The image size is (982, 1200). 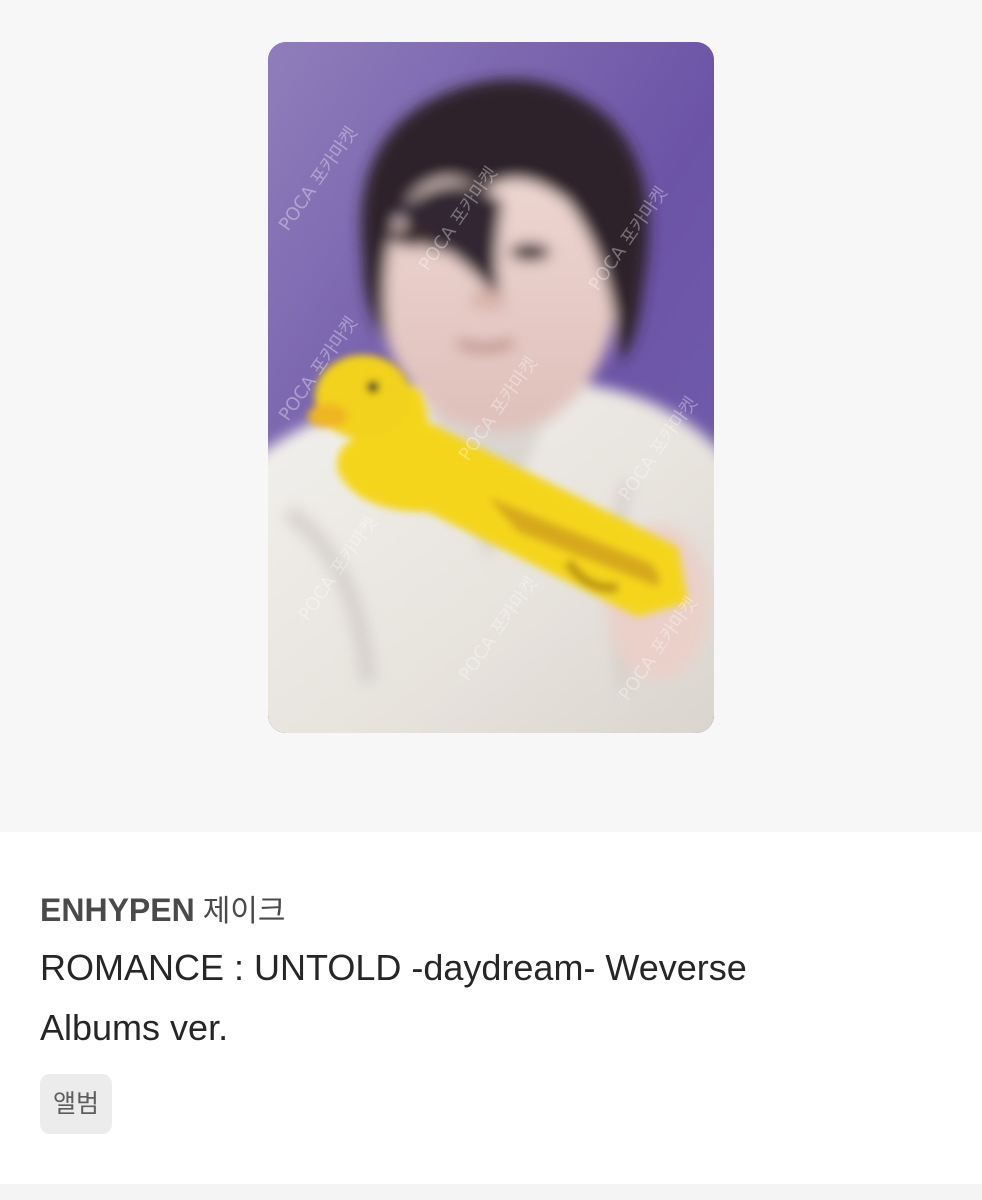 What do you see at coordinates (117, 910) in the screenshot?
I see `artist-name: ENHYPEN` at bounding box center [117, 910].